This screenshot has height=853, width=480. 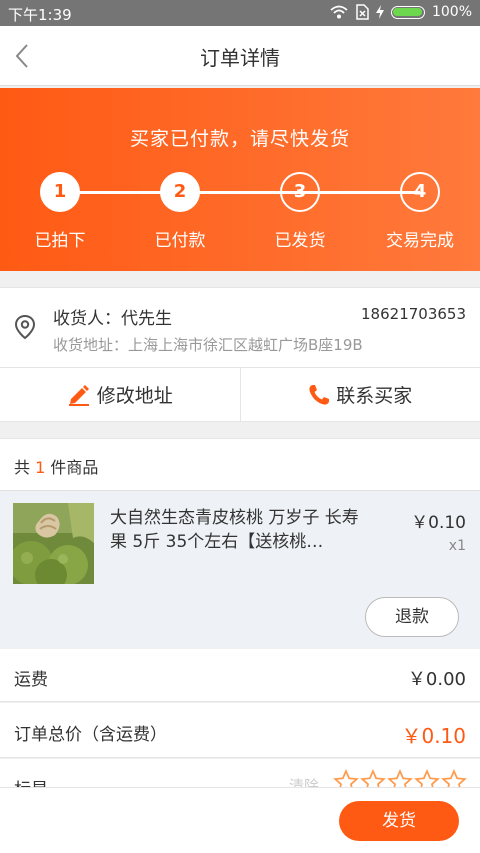 I want to click on refund-button: 退款, so click(x=412, y=617).